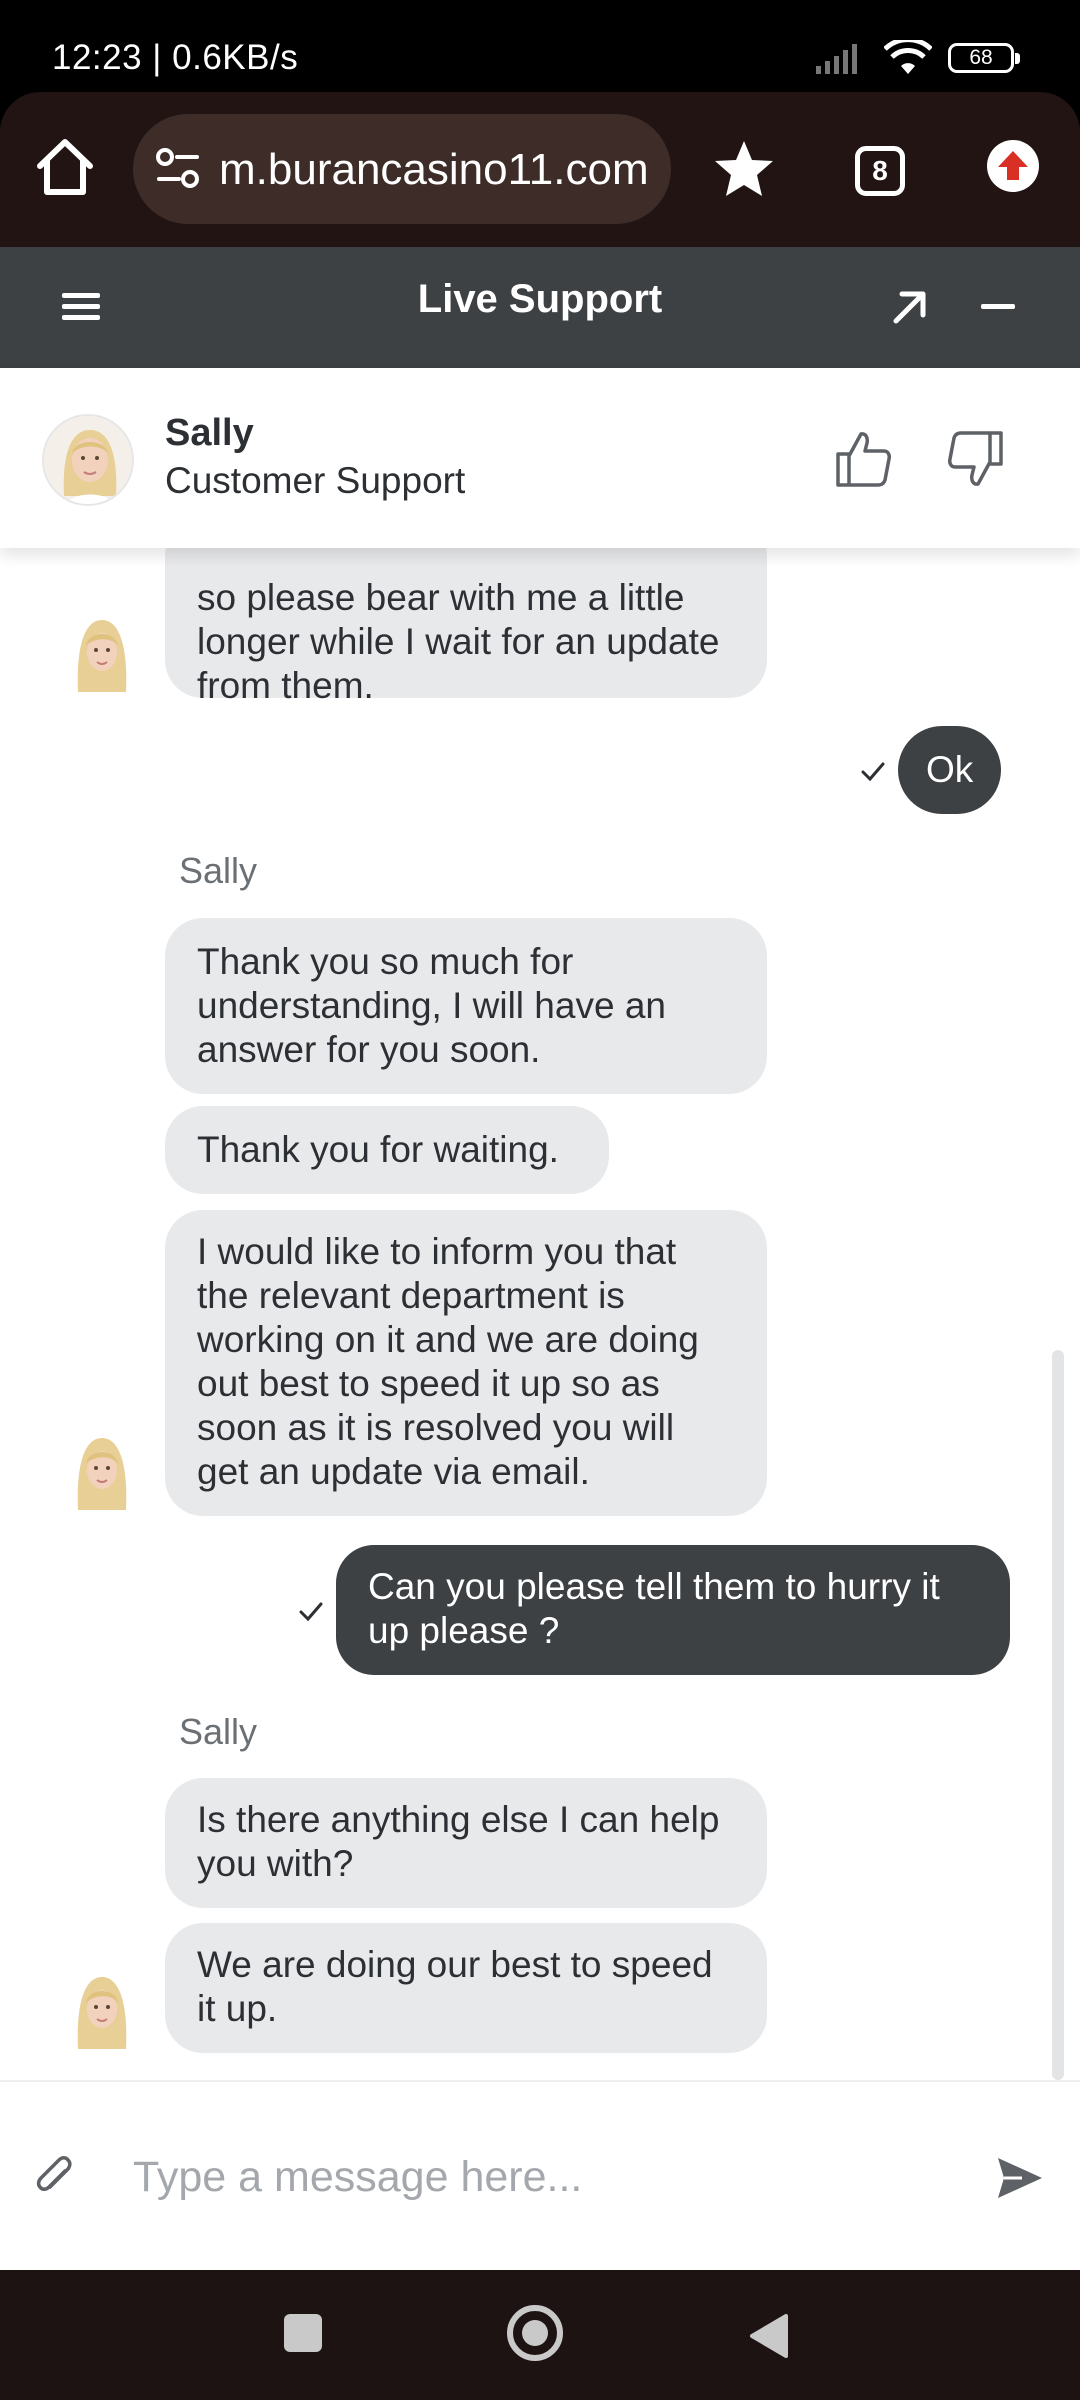 This screenshot has height=2400, width=1080. What do you see at coordinates (984, 58) in the screenshot?
I see `battery-icon: 68` at bounding box center [984, 58].